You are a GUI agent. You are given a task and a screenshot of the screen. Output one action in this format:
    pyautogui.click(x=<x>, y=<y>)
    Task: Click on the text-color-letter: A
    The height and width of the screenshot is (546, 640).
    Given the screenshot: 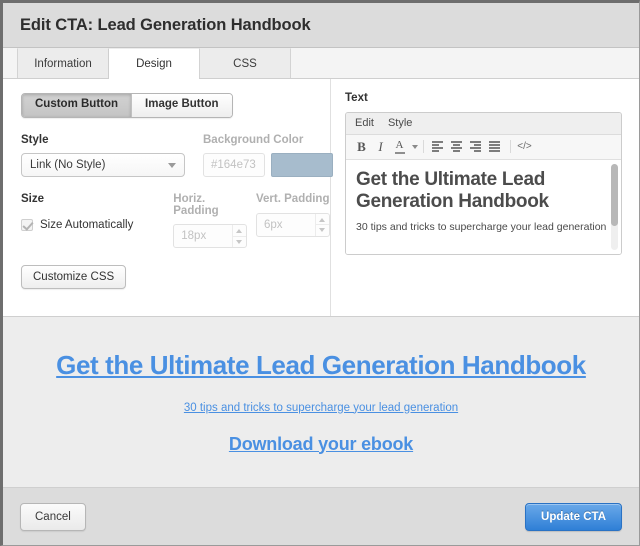 What is the action you would take?
    pyautogui.click(x=399, y=144)
    